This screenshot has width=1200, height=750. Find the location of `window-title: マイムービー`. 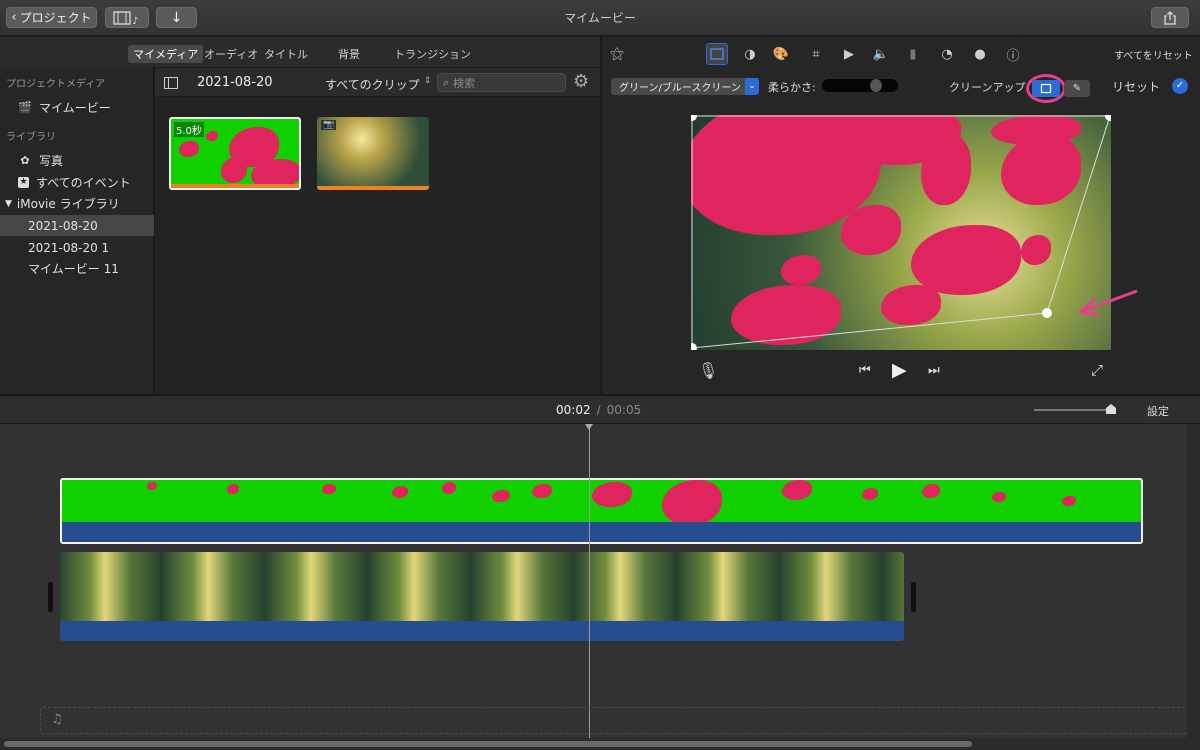

window-title: マイムービー is located at coordinates (600, 18).